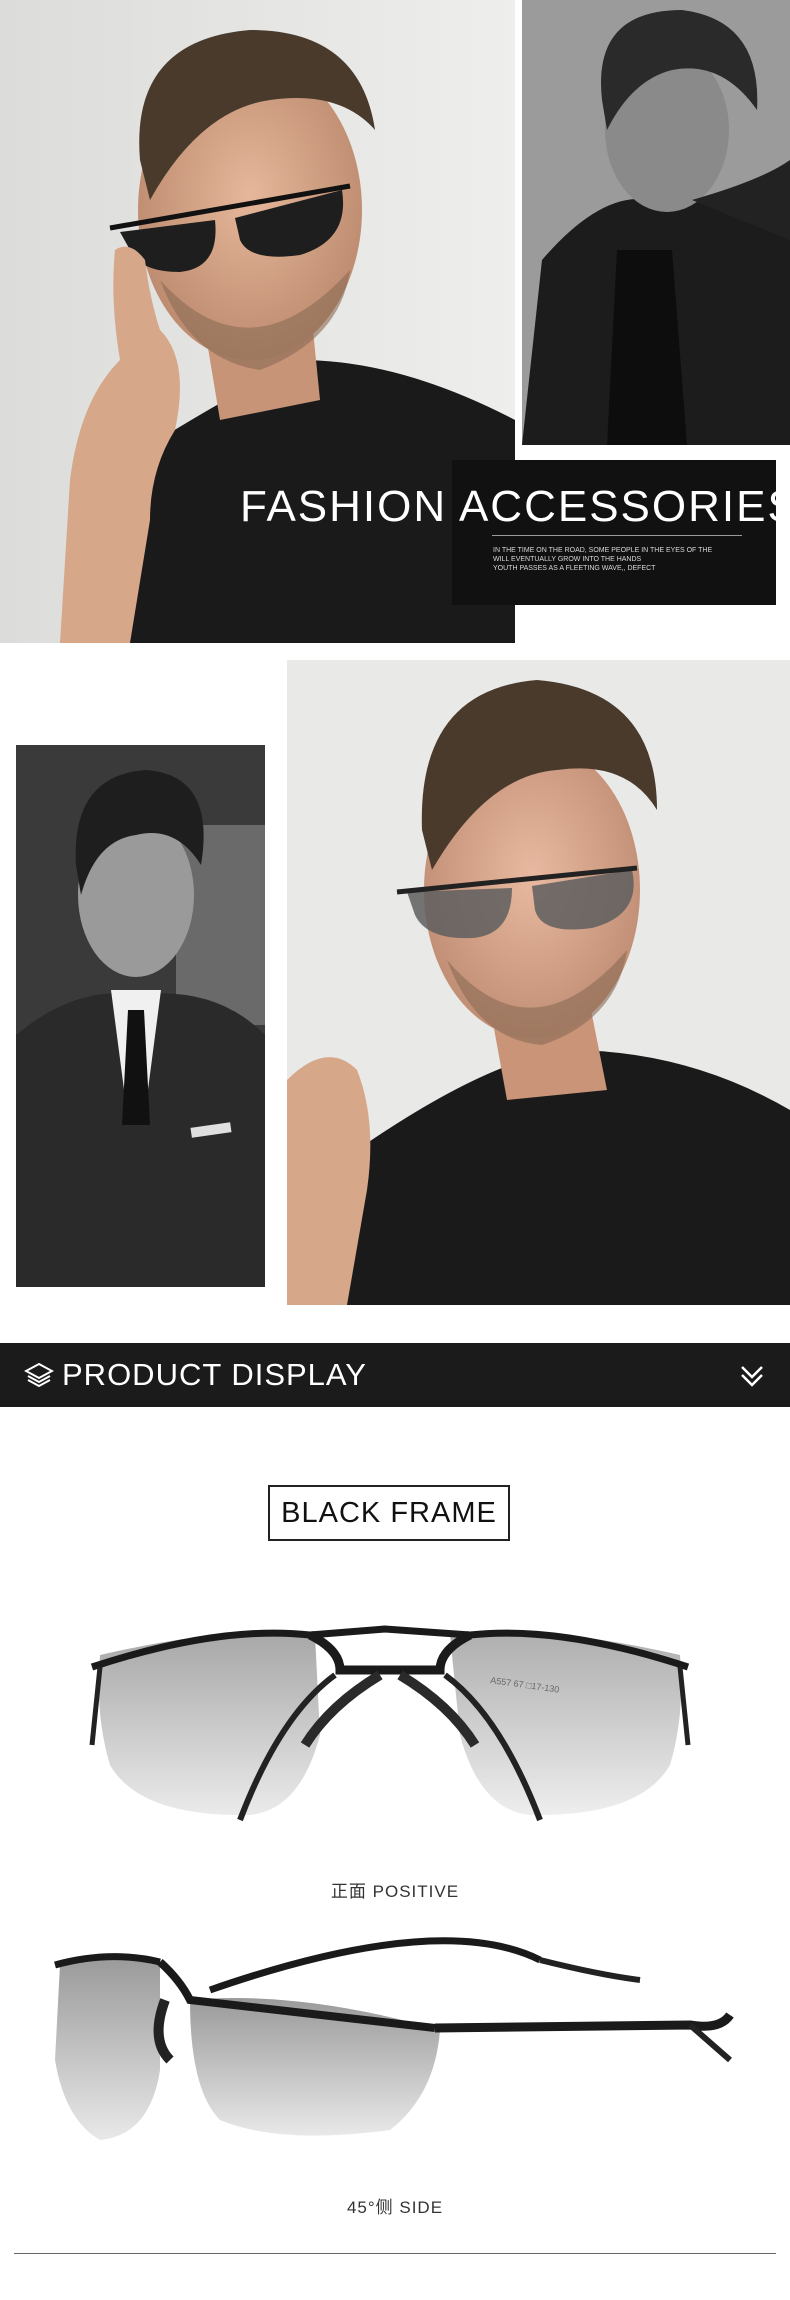 The height and width of the screenshot is (2300, 790). I want to click on double-chevron-down-icon, so click(752, 1376).